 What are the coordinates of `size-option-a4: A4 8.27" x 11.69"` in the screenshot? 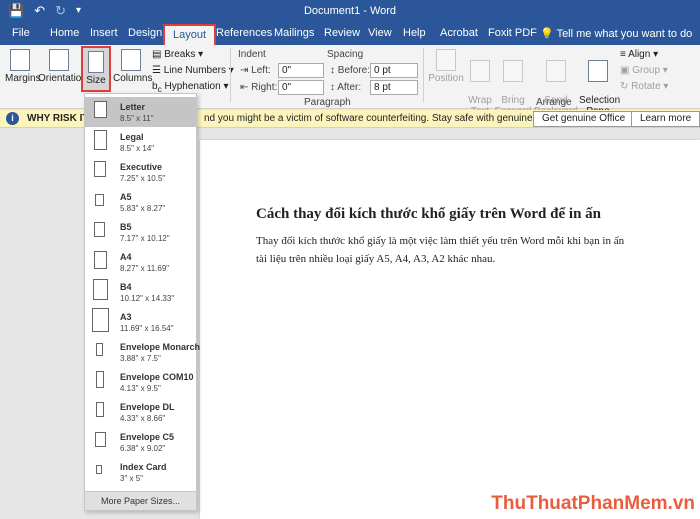 It's located at (140, 262).